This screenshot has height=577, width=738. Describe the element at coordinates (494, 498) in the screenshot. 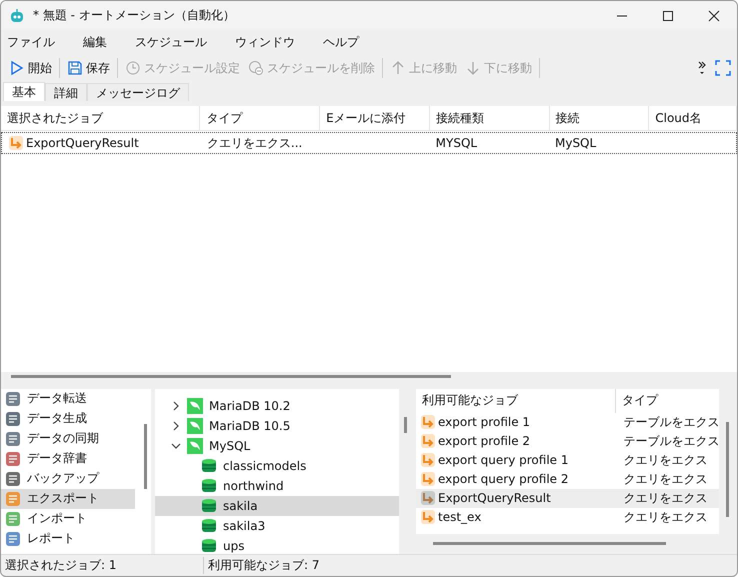

I see `job-name: ExportQueryResult` at that location.